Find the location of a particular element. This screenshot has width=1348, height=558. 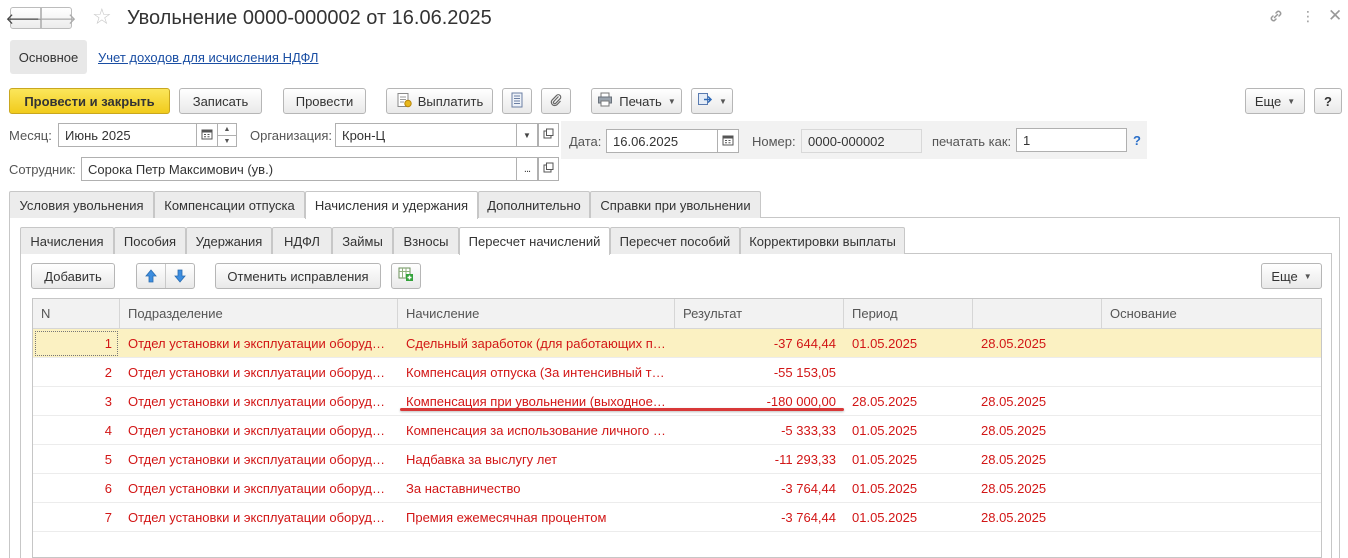

cell-period-from is located at coordinates (908, 372).